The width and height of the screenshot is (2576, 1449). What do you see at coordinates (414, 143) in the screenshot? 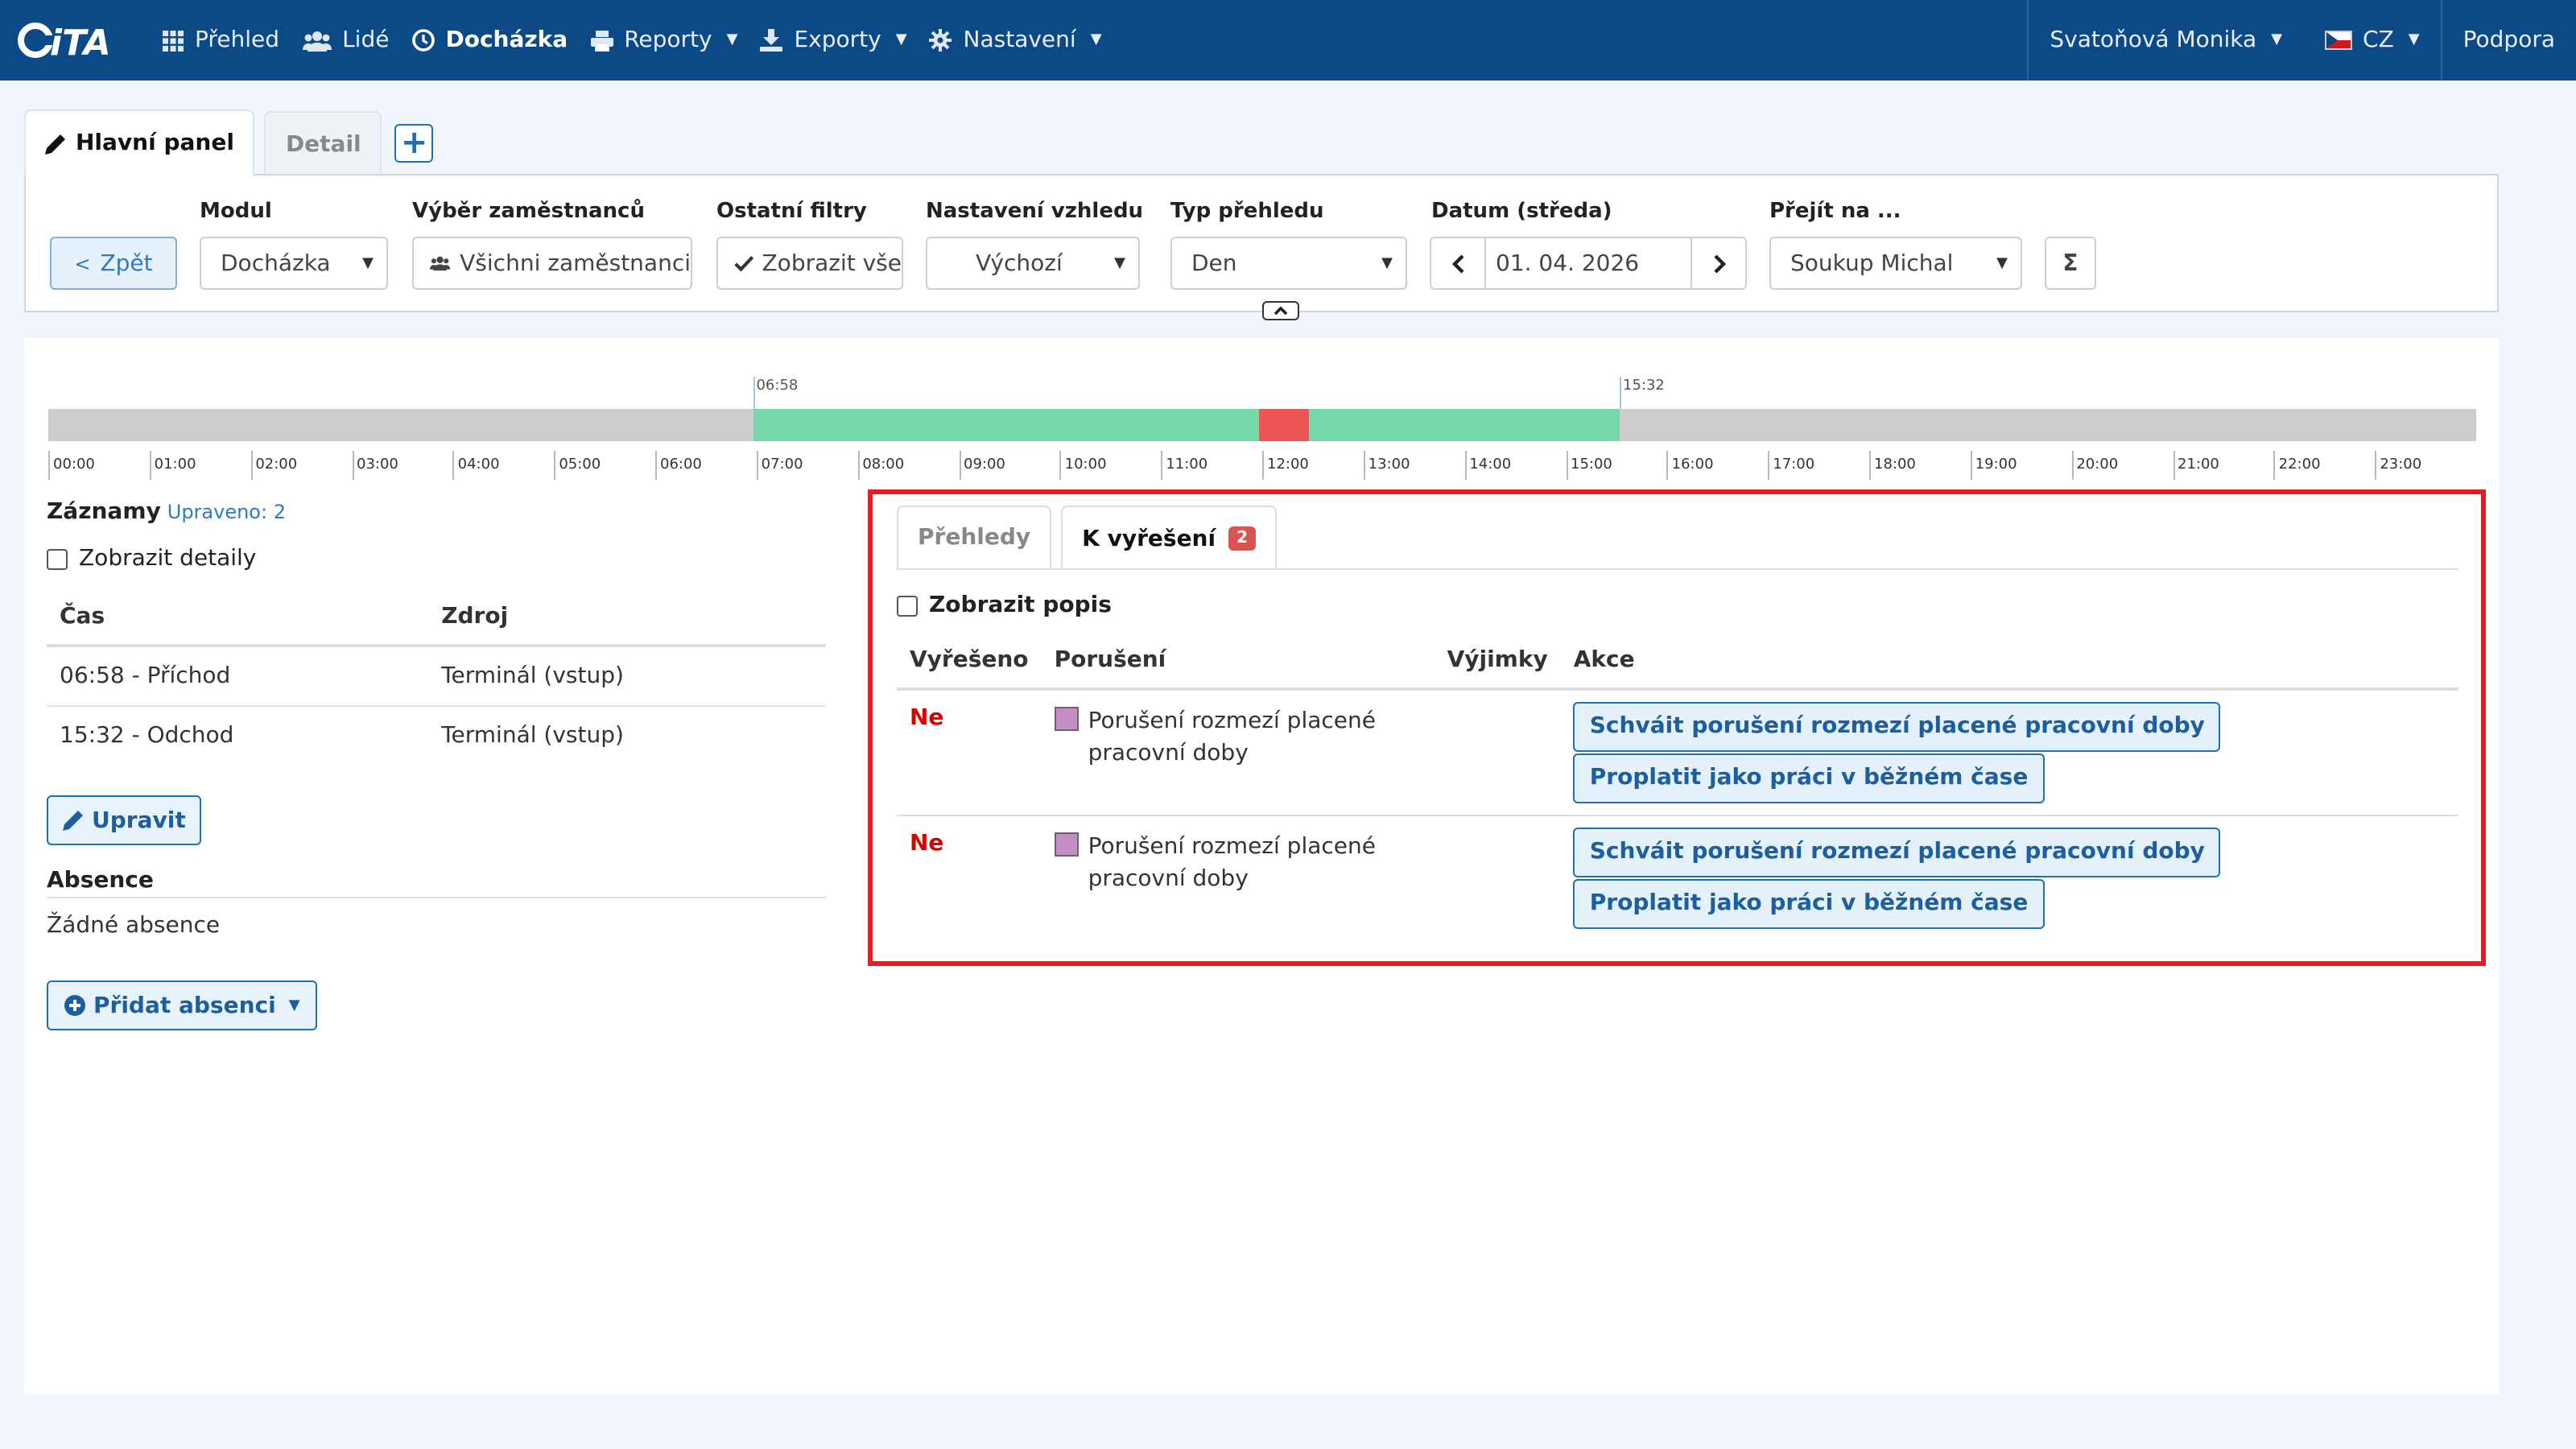
I see `add-tab-button: +` at bounding box center [414, 143].